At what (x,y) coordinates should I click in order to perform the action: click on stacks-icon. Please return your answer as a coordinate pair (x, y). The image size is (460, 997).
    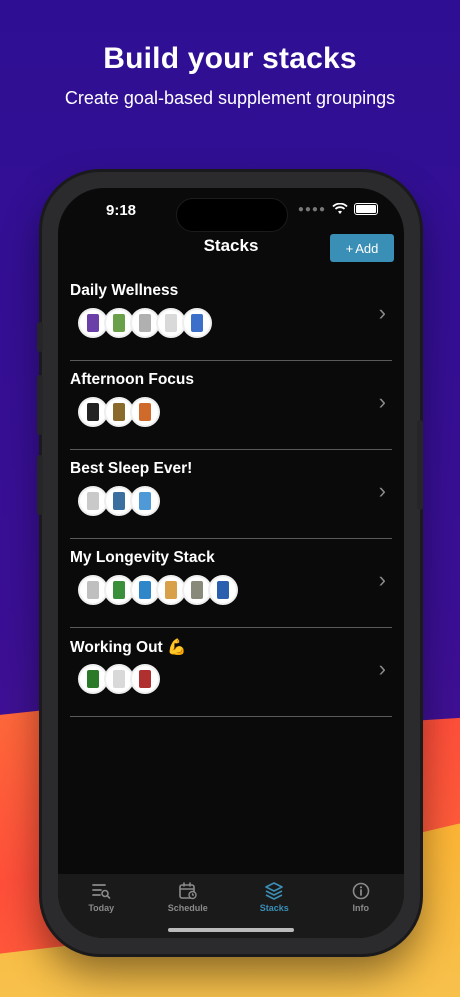
    Looking at the image, I should click on (274, 891).